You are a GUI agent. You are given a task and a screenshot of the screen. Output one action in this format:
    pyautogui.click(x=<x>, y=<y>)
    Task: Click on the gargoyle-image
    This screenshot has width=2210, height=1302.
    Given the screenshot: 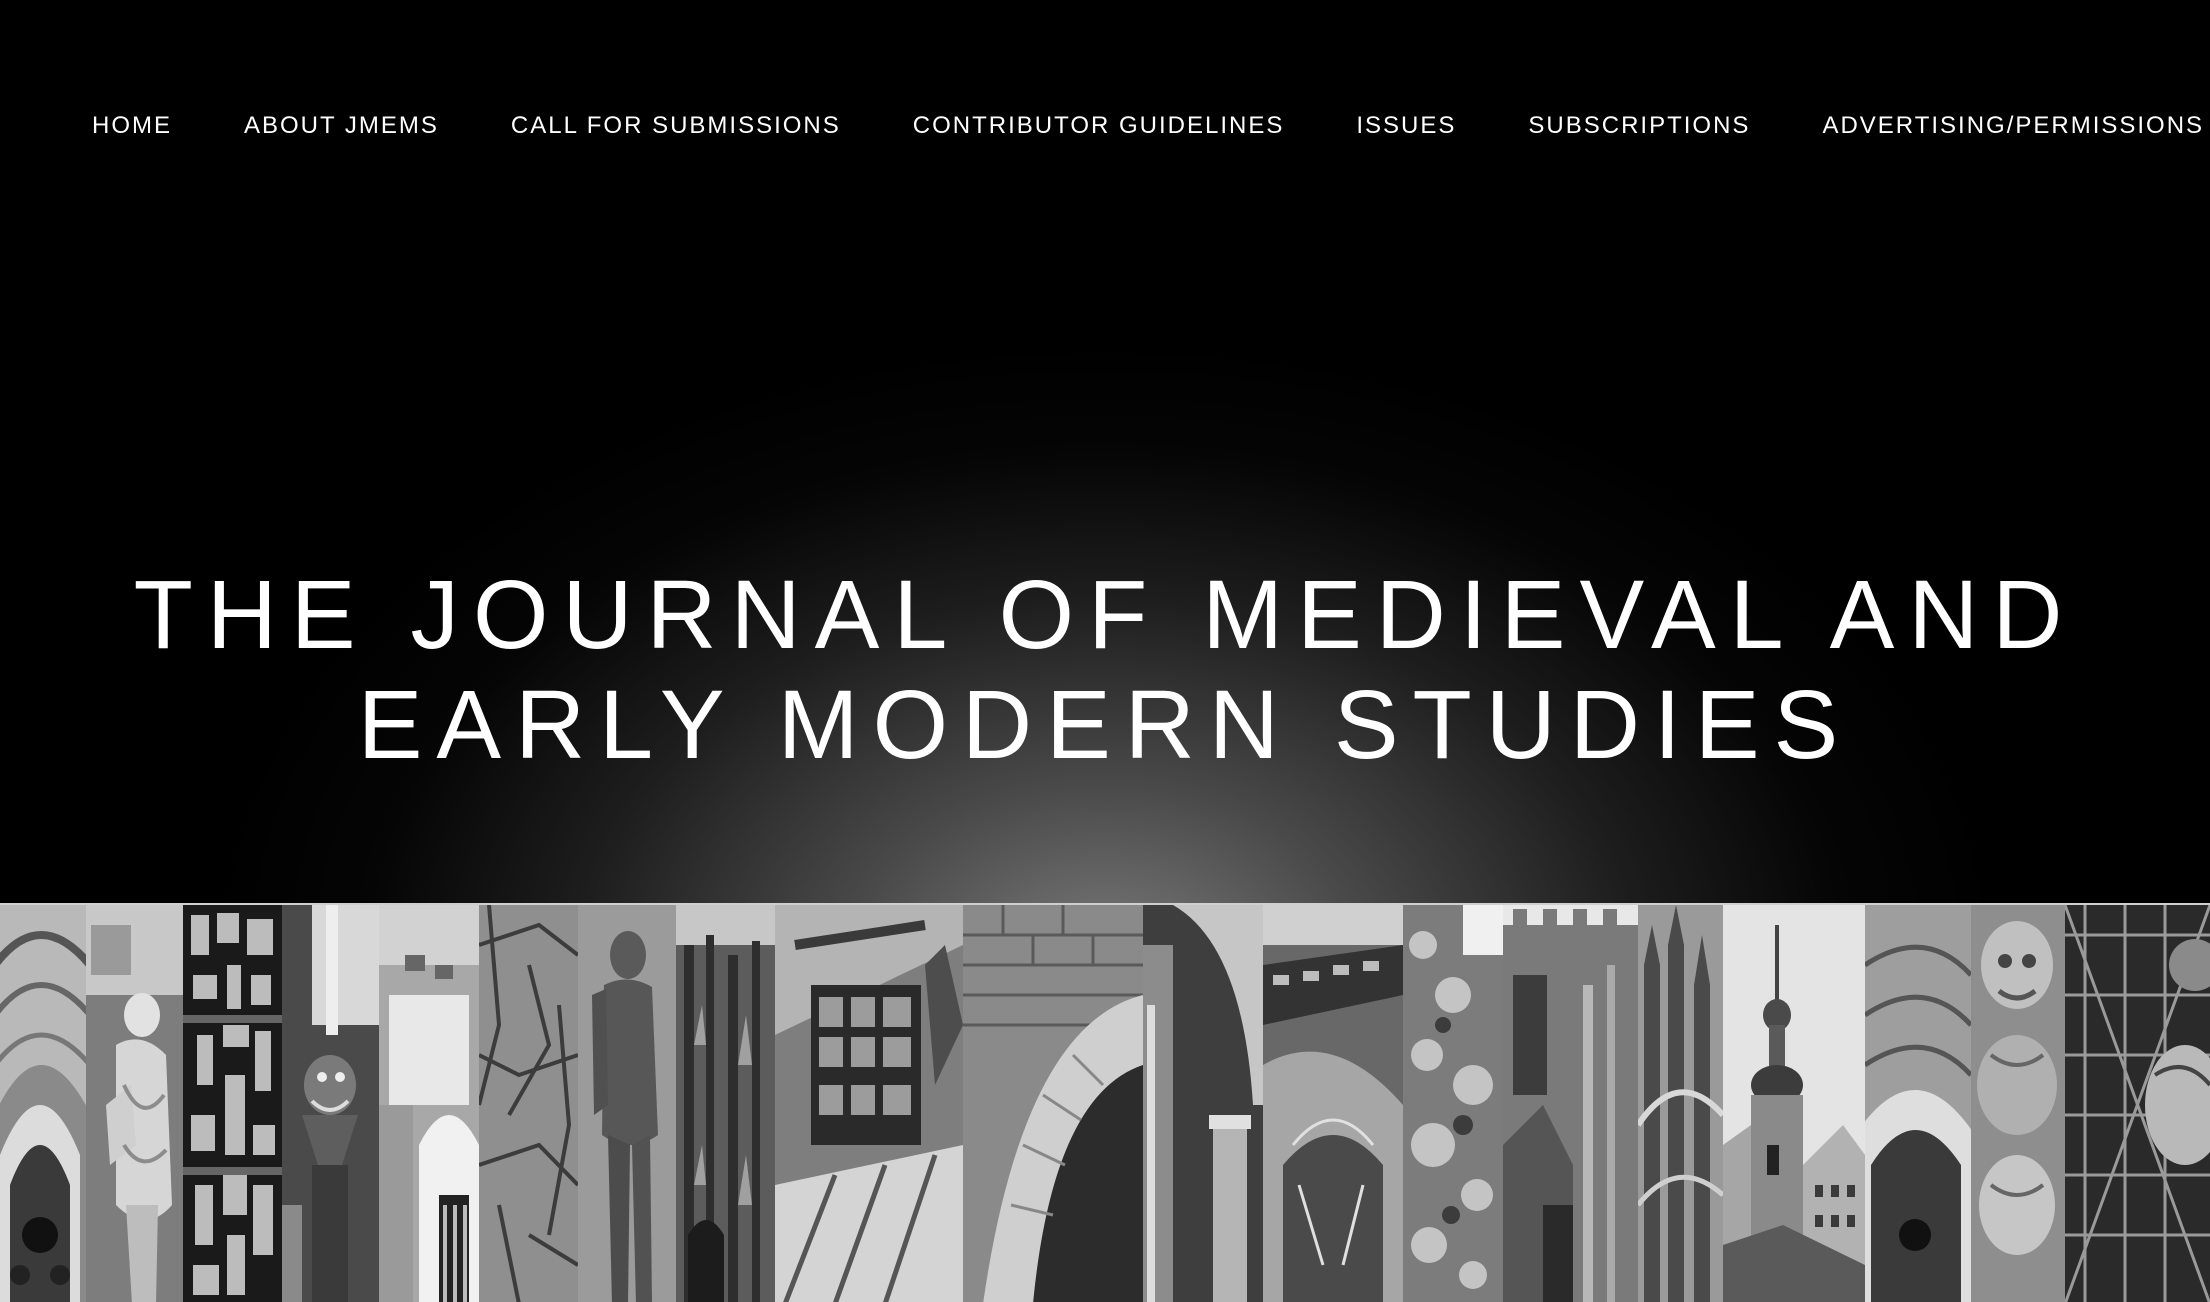 What is the action you would take?
    pyautogui.click(x=330, y=1103)
    